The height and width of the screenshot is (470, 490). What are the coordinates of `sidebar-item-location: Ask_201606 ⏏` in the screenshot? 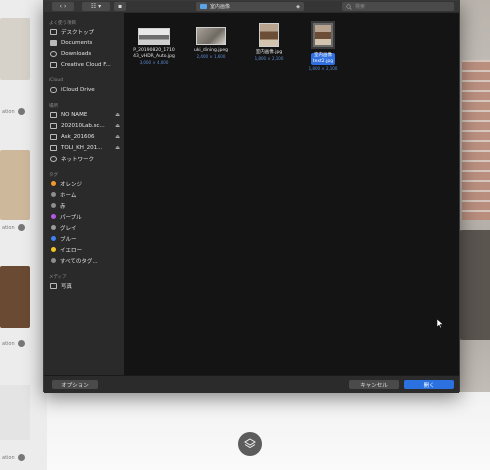 It's located at (84, 136).